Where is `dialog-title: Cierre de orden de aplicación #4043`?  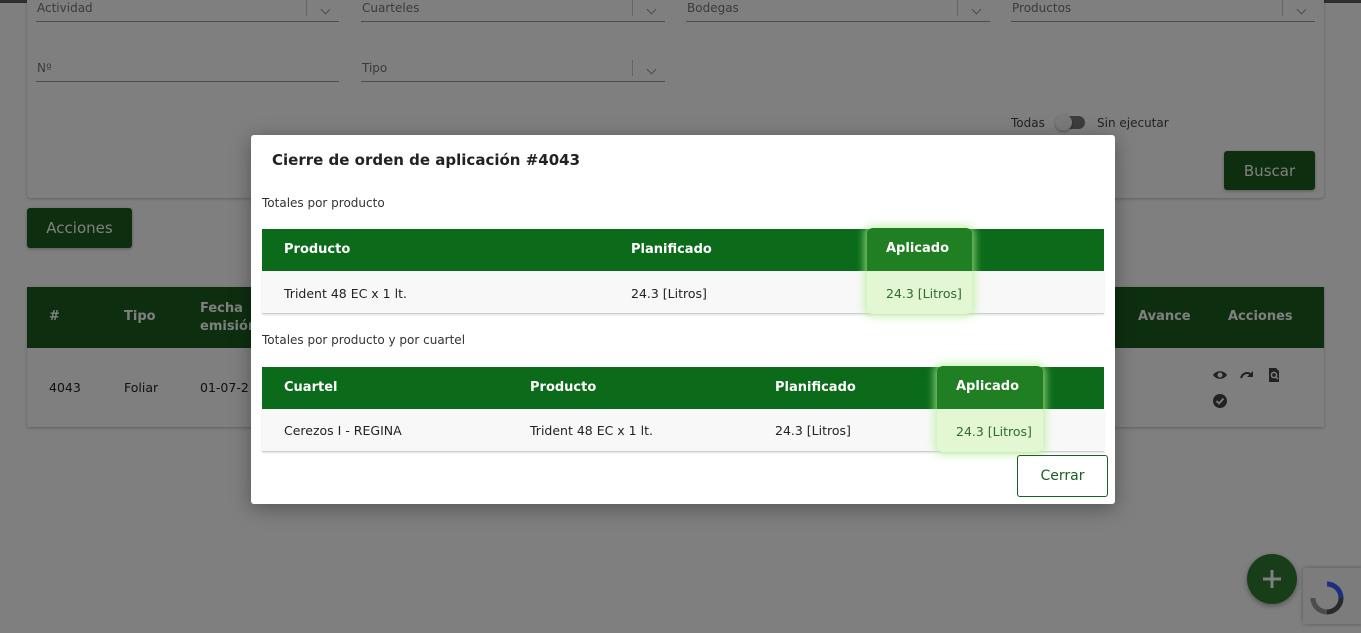
dialog-title: Cierre de orden de aplicación #4043 is located at coordinates (426, 160).